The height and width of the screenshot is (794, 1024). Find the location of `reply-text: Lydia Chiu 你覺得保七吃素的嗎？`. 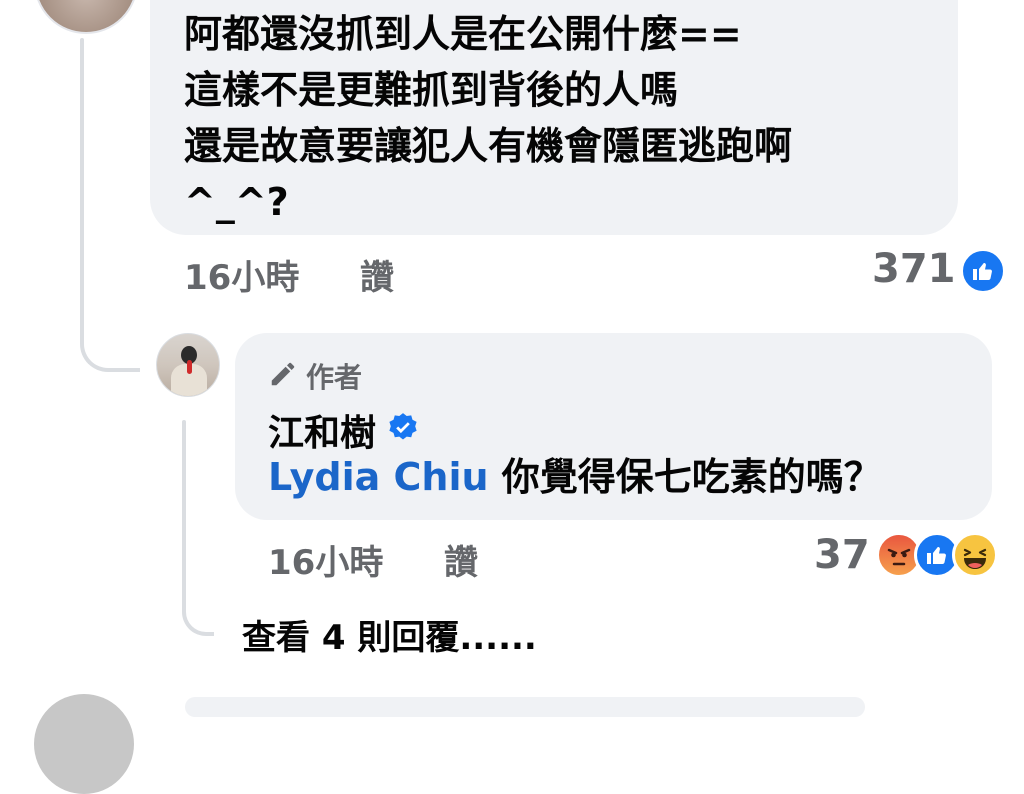

reply-text: Lydia Chiu 你覺得保七吃素的嗎？ is located at coordinates (575, 477).